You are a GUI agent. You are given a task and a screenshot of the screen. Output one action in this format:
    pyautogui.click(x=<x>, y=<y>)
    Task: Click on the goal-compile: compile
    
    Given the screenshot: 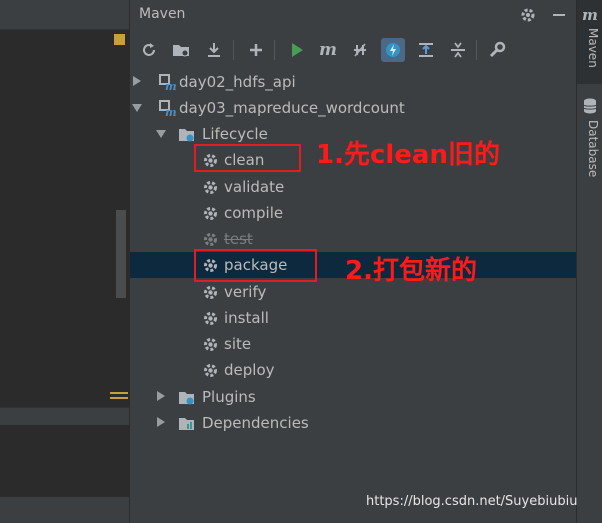 What is the action you would take?
    pyautogui.click(x=353, y=213)
    